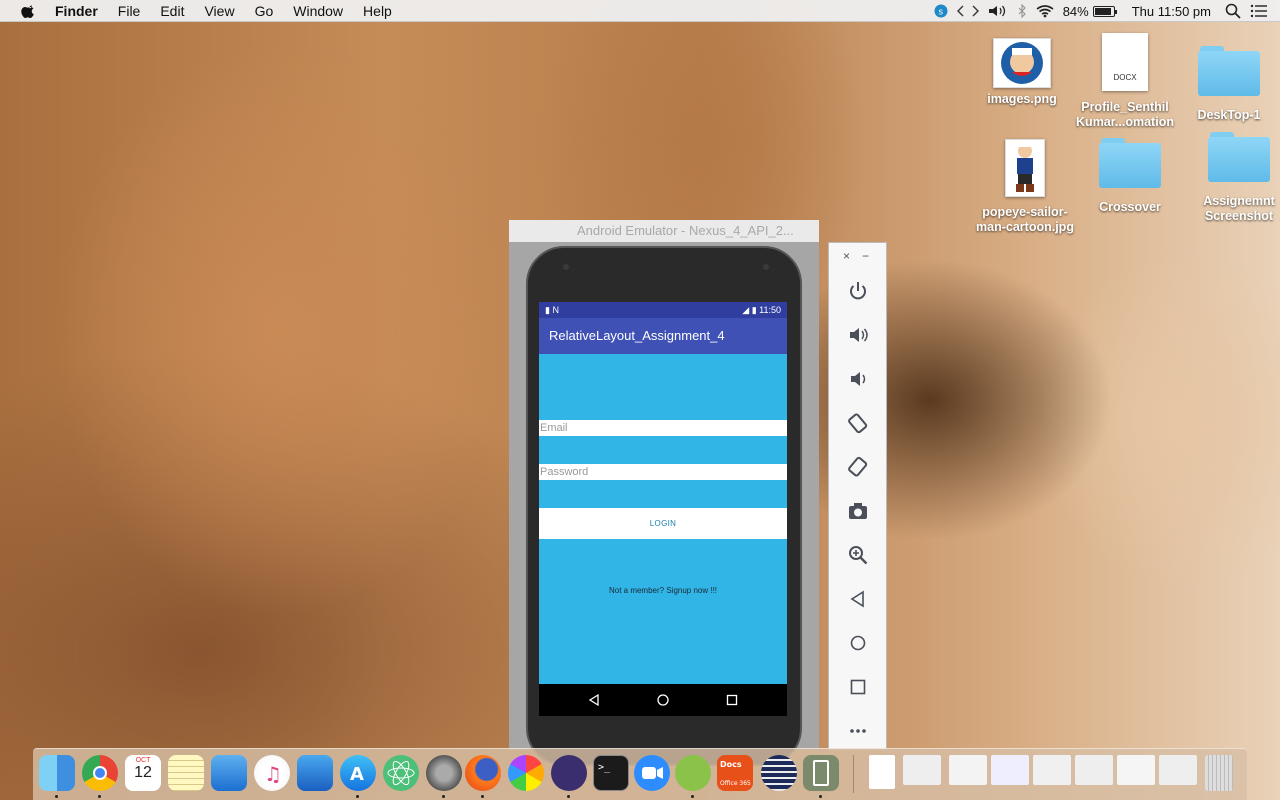 Image resolution: width=1280 pixels, height=800 pixels. I want to click on desktop-icon-assignment-screenshot: Assignemnt Screenshot, so click(1232, 178).